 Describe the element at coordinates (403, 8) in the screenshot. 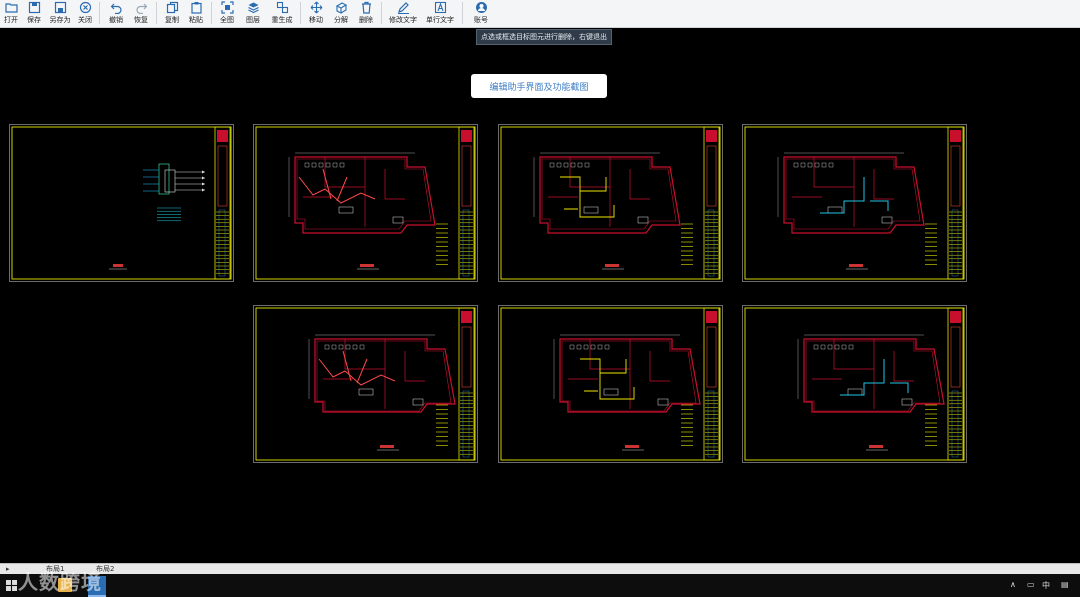

I see `pen-icon` at that location.